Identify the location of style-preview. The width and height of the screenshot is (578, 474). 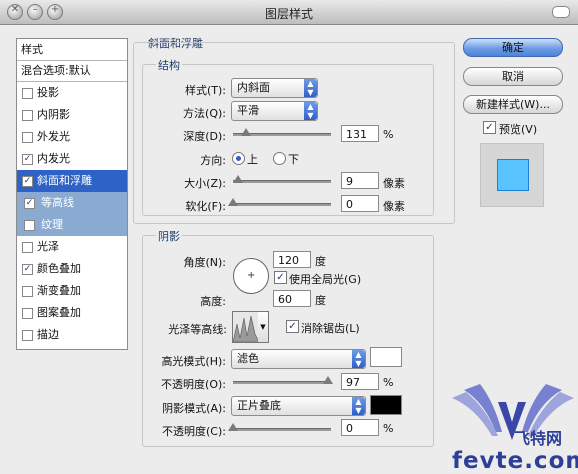
(512, 175).